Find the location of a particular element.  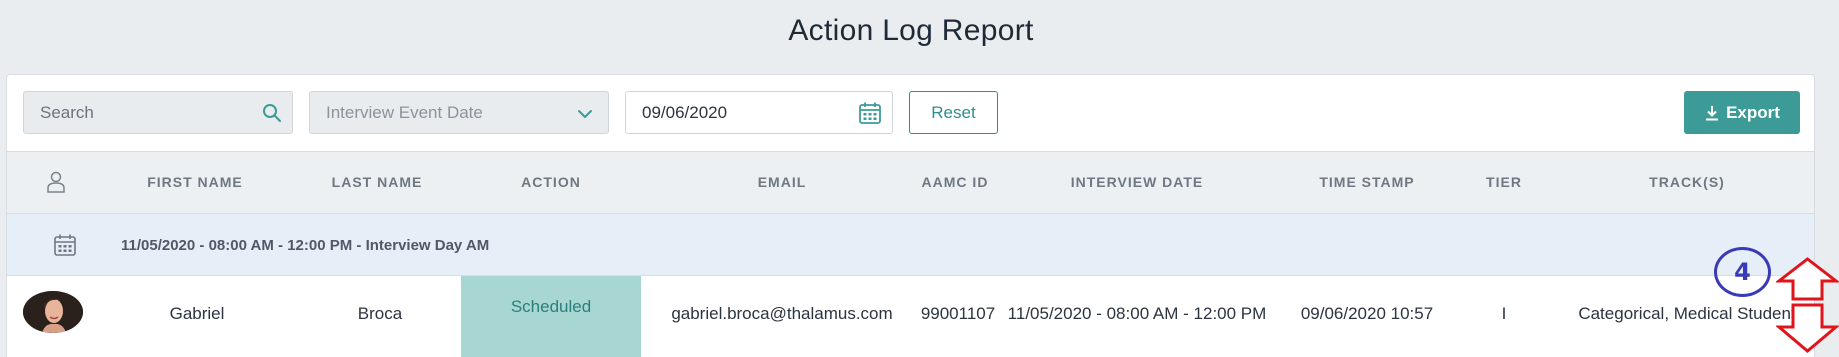

search-field is located at coordinates (158, 112).